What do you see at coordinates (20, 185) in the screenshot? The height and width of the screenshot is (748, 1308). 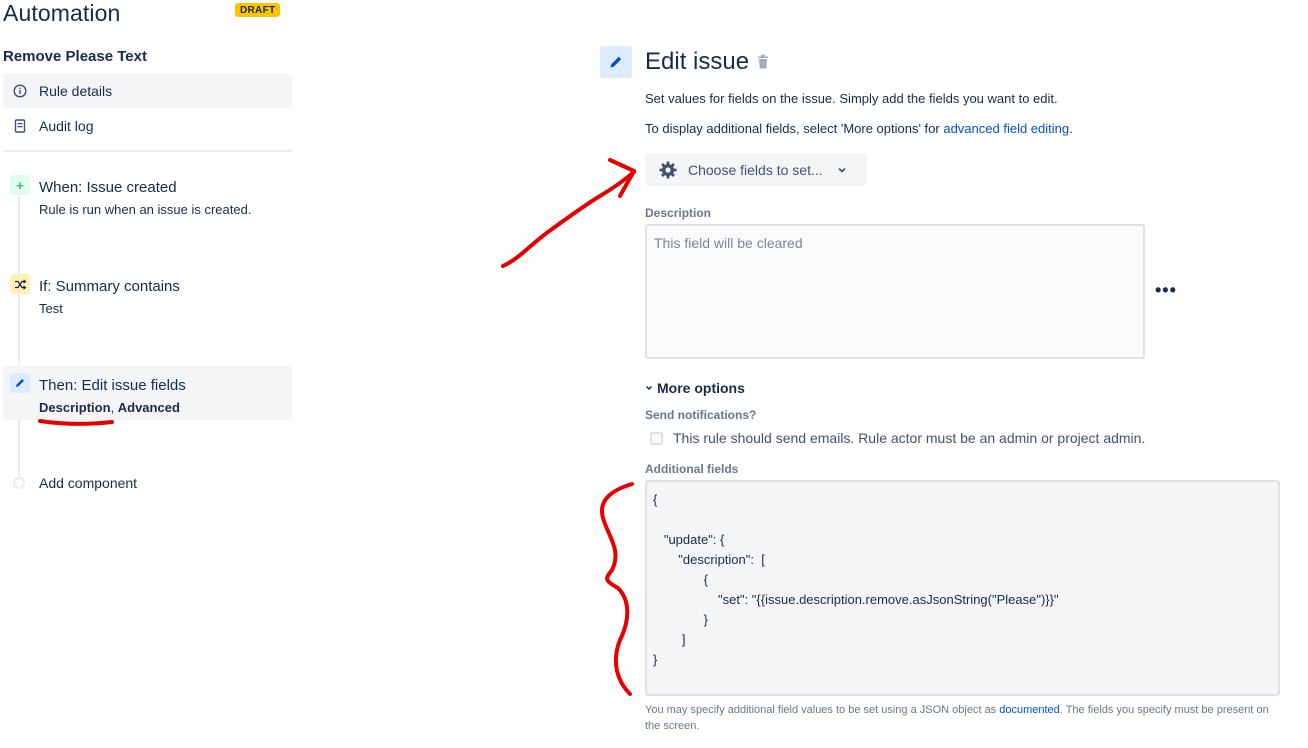 I see `plus-icon: +` at bounding box center [20, 185].